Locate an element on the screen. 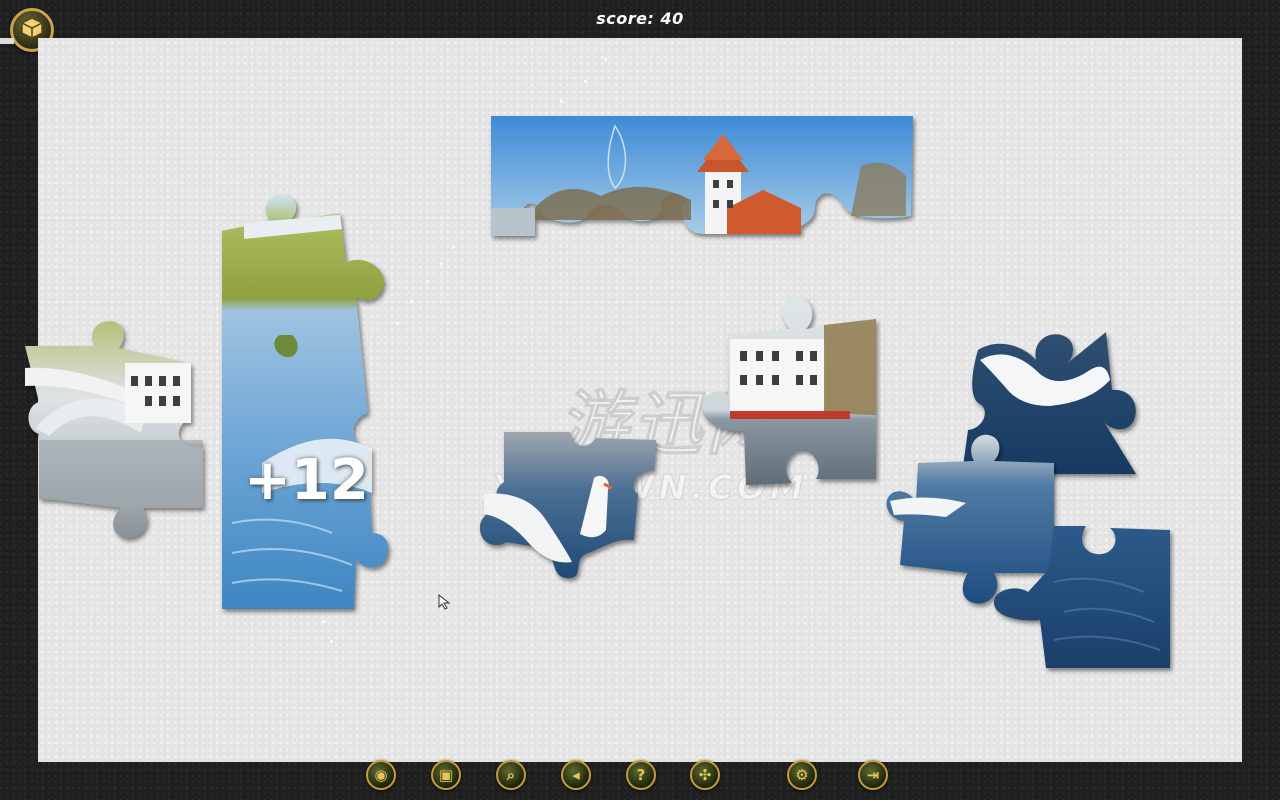 The width and height of the screenshot is (1280, 800). score-value: 40 is located at coordinates (672, 18).